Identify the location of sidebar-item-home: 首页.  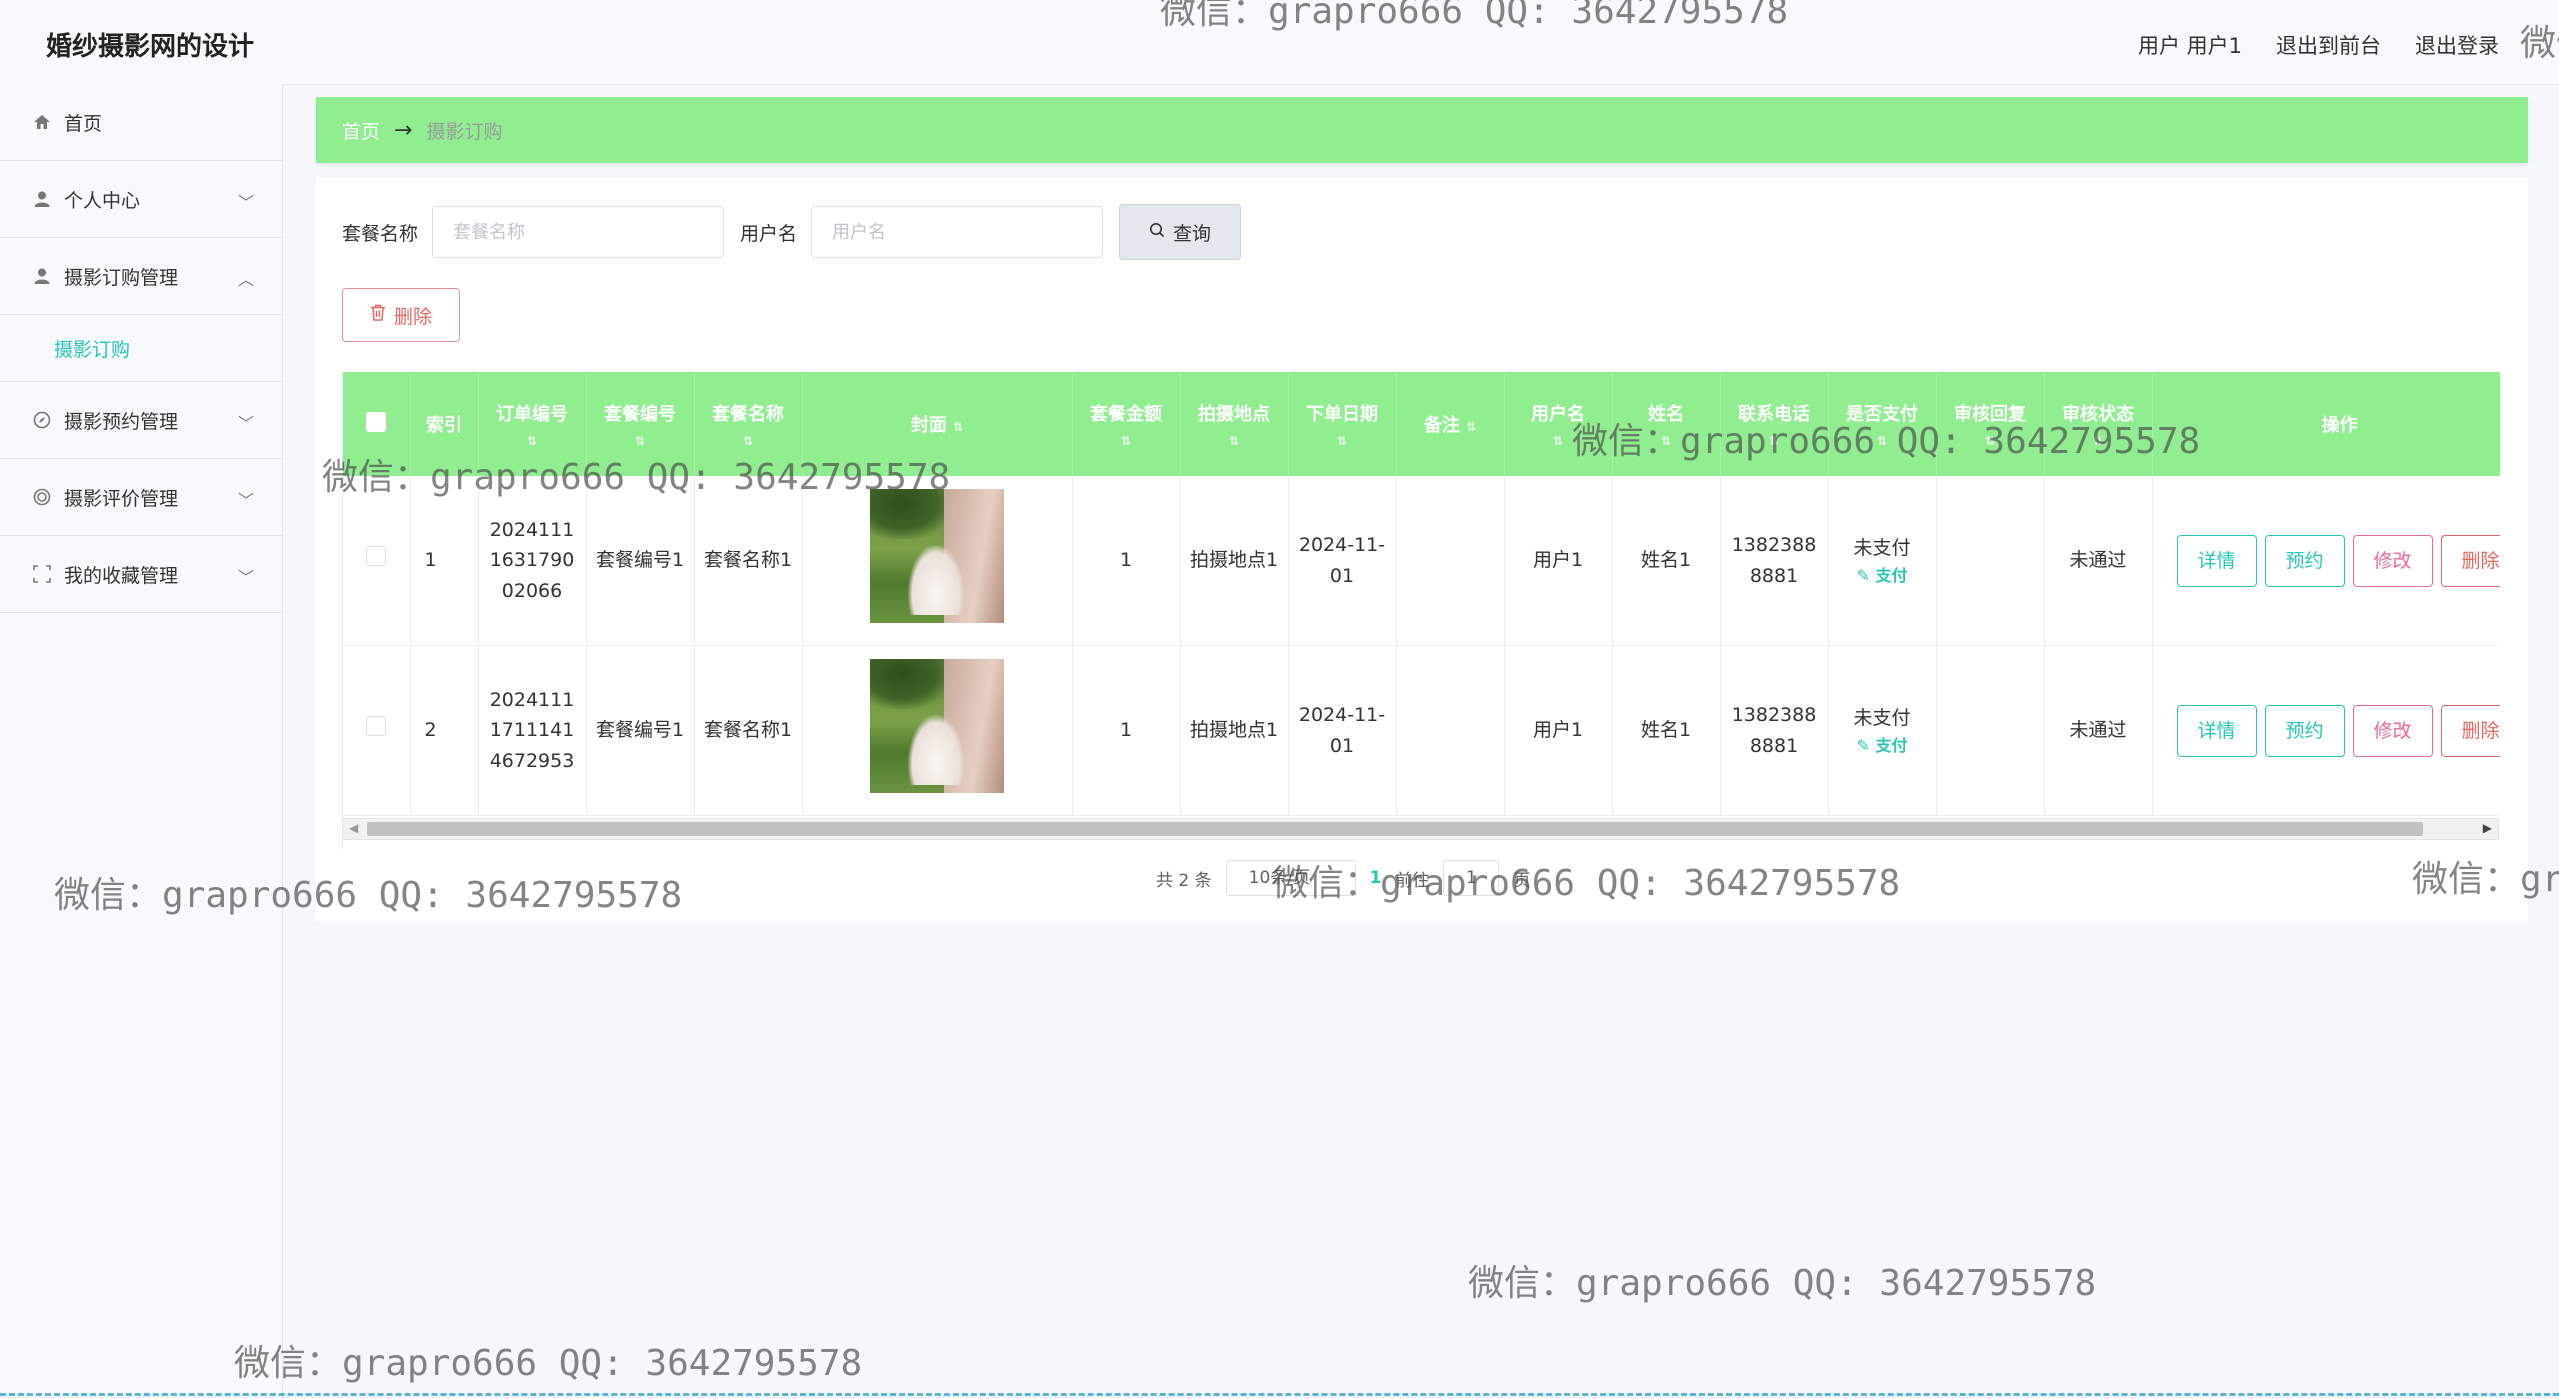
(141, 122).